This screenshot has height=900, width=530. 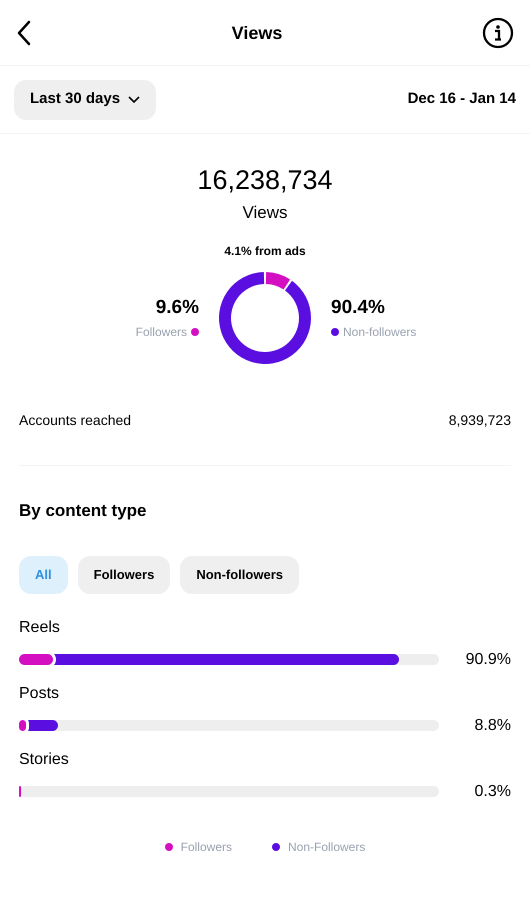 What do you see at coordinates (488, 660) in the screenshot?
I see `percentage: 90.9%` at bounding box center [488, 660].